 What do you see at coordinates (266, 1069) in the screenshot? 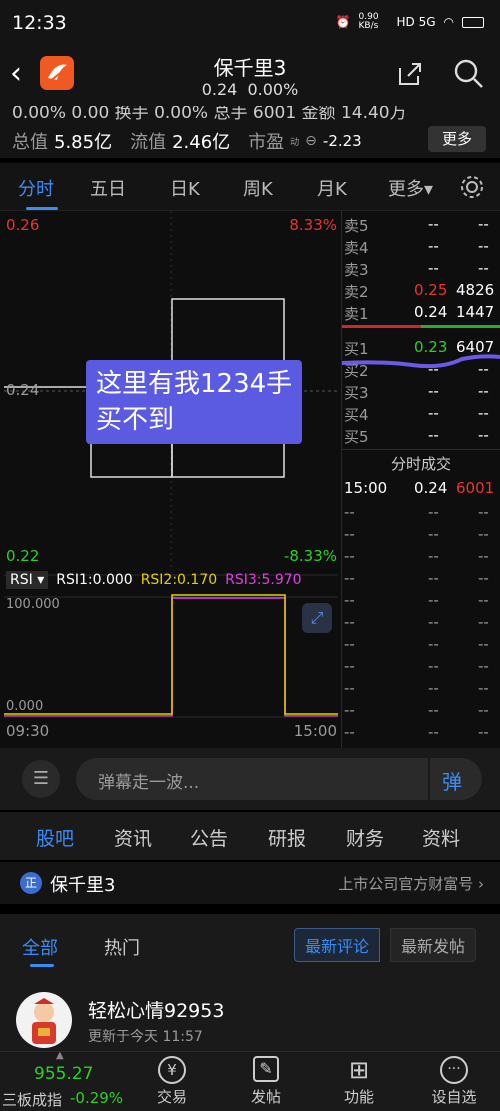
I see `edit-icon: ✎` at bounding box center [266, 1069].